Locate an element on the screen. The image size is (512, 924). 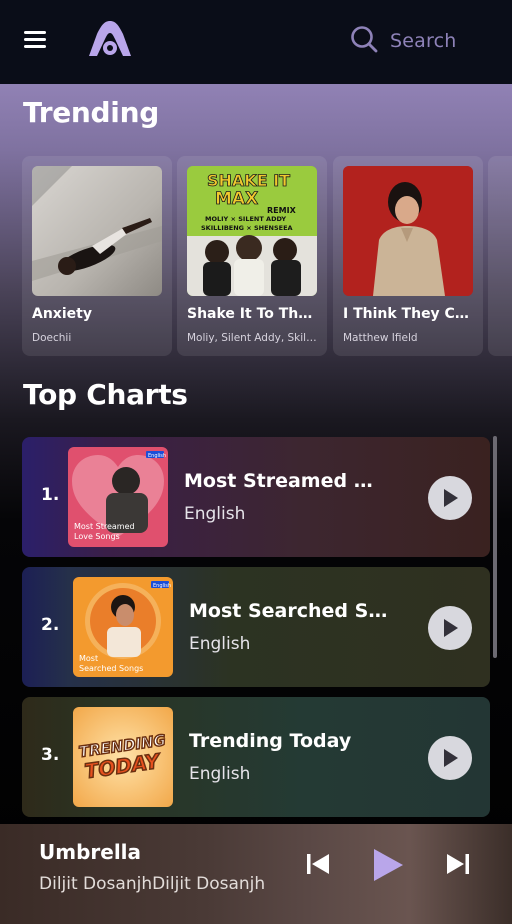
cover-line: Most Streamed is located at coordinates (104, 526).